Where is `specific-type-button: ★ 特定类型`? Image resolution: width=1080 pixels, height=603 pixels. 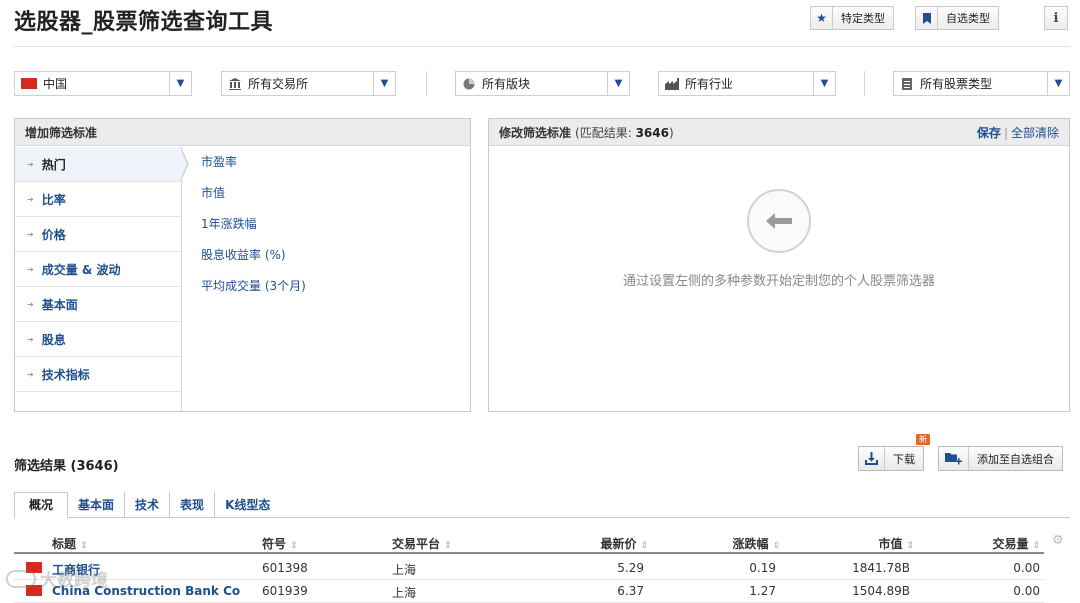 specific-type-button: ★ 特定类型 is located at coordinates (852, 18).